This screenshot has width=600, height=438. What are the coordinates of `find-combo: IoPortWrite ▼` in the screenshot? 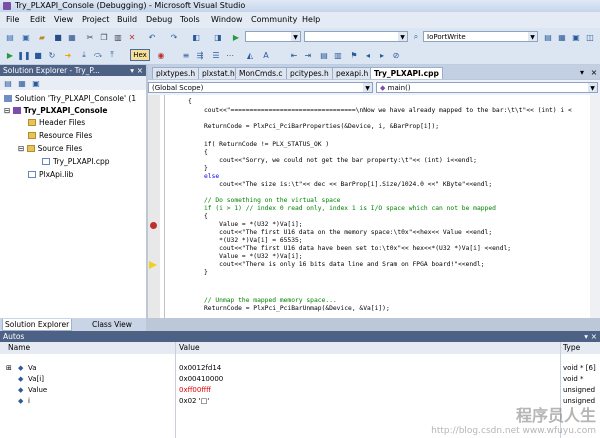 It's located at (480, 36).